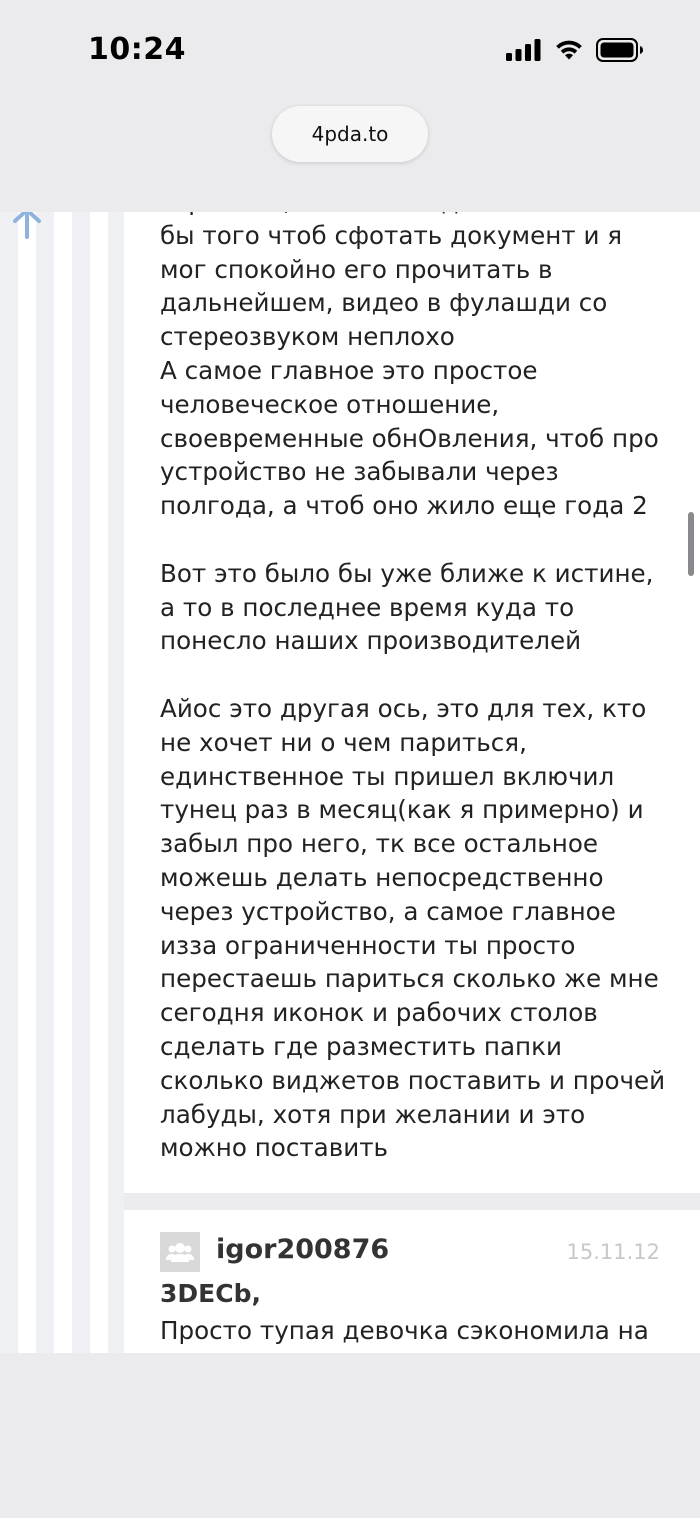 The width and height of the screenshot is (700, 1518). Describe the element at coordinates (613, 1252) in the screenshot. I see `post-date: 15.11.12` at that location.